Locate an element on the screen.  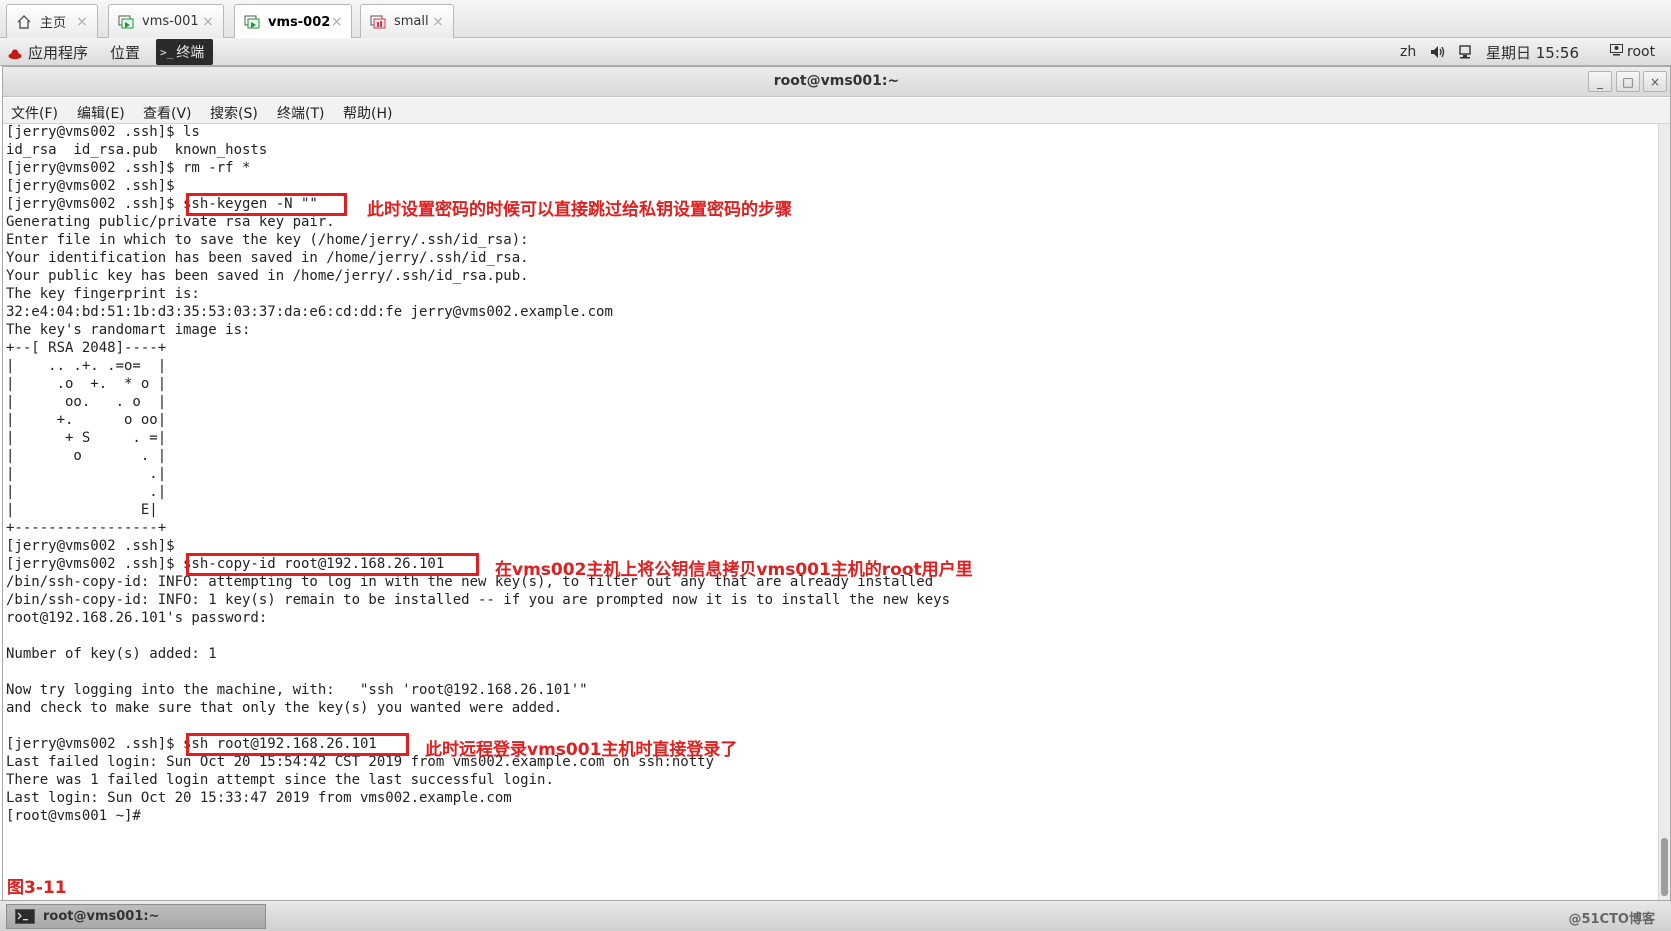
taskbar-terminal-label: root@vms001:~ is located at coordinates (101, 916).